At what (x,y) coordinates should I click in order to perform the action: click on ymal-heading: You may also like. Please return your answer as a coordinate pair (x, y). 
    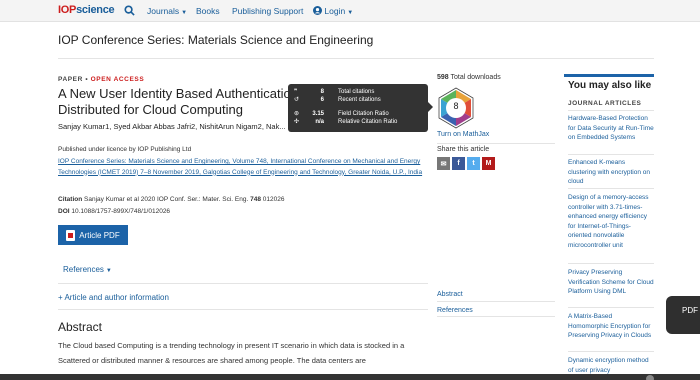
    Looking at the image, I should click on (610, 85).